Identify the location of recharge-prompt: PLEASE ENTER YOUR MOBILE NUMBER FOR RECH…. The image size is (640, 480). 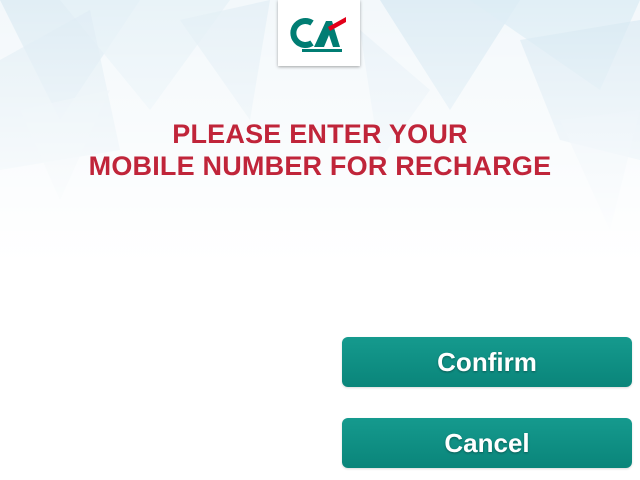
(320, 150).